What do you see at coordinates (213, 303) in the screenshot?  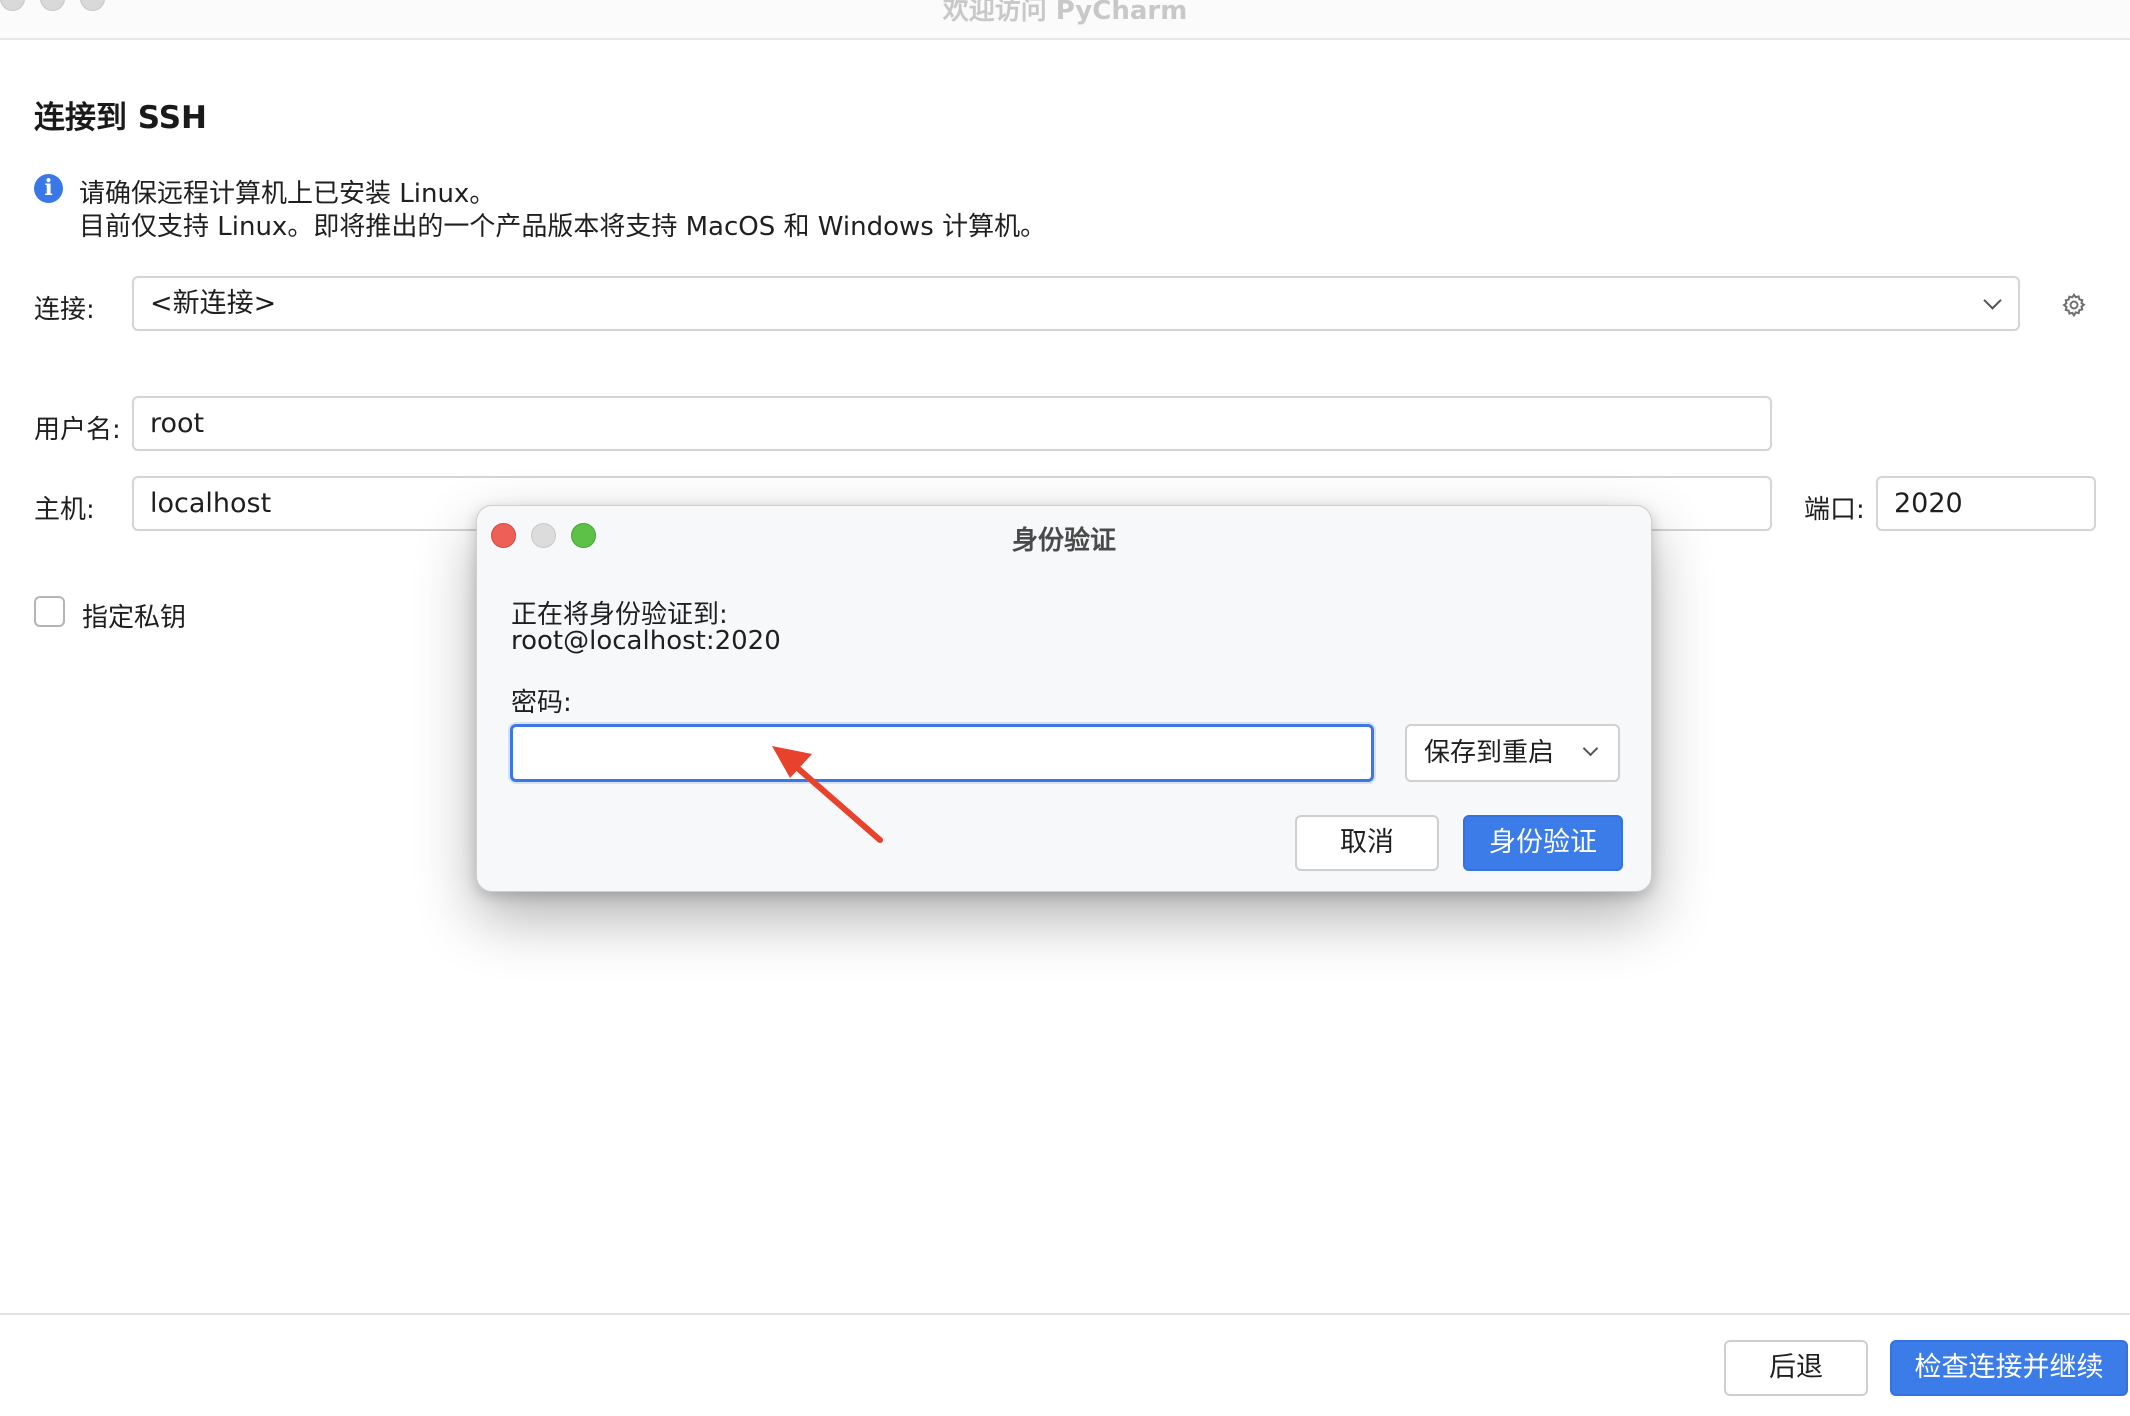 I see `connection-select-value: <新连接>` at bounding box center [213, 303].